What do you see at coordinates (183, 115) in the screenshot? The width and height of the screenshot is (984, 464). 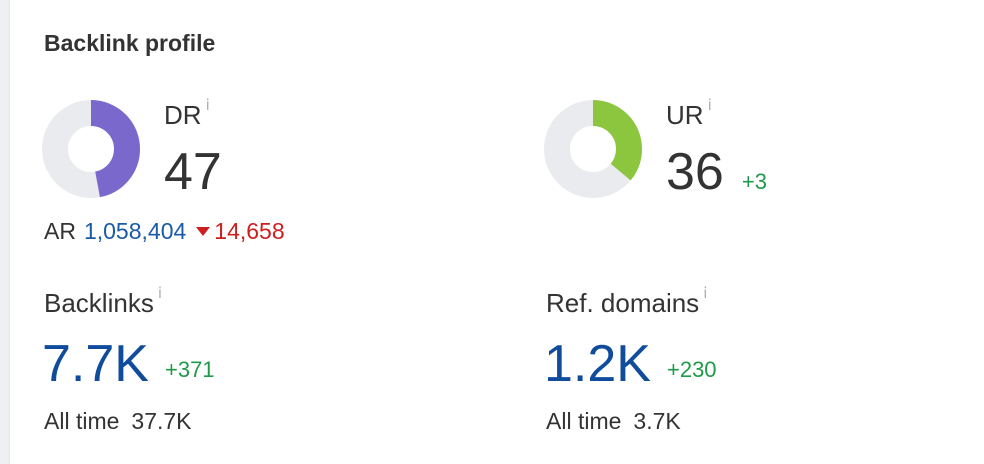 I see `dr-label: DR` at bounding box center [183, 115].